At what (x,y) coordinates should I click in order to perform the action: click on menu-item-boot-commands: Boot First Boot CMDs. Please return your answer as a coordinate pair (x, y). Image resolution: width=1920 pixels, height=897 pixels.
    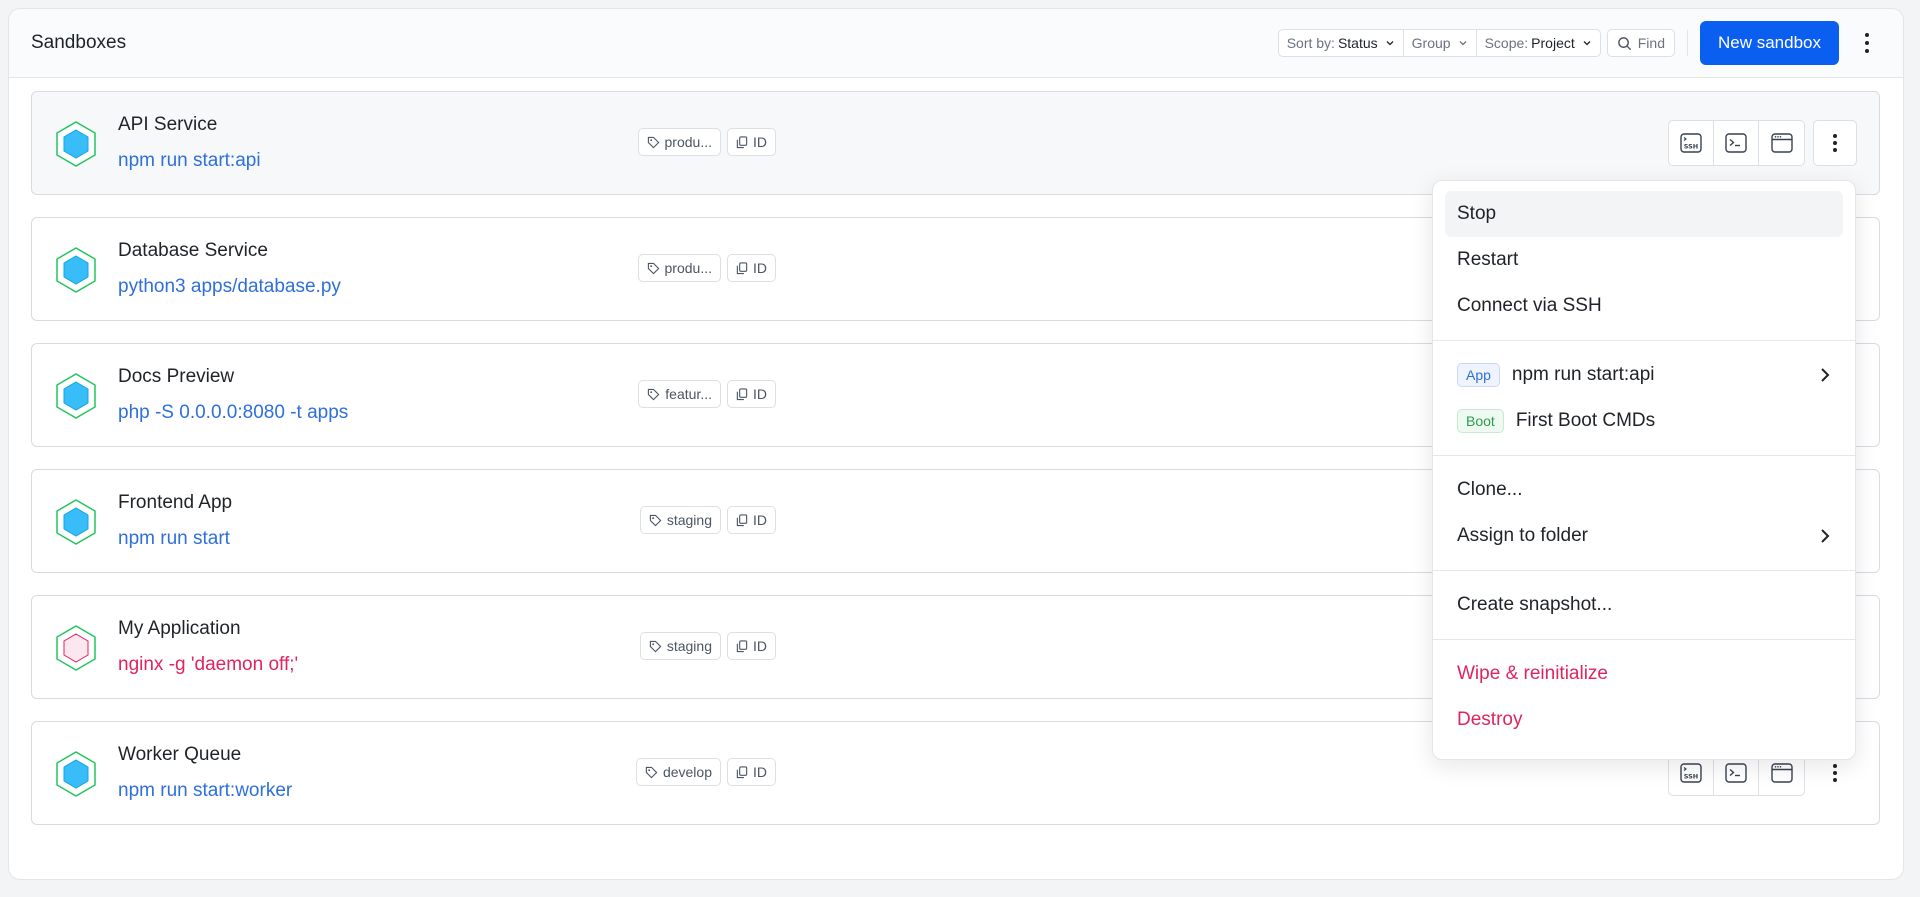
    Looking at the image, I should click on (1644, 421).